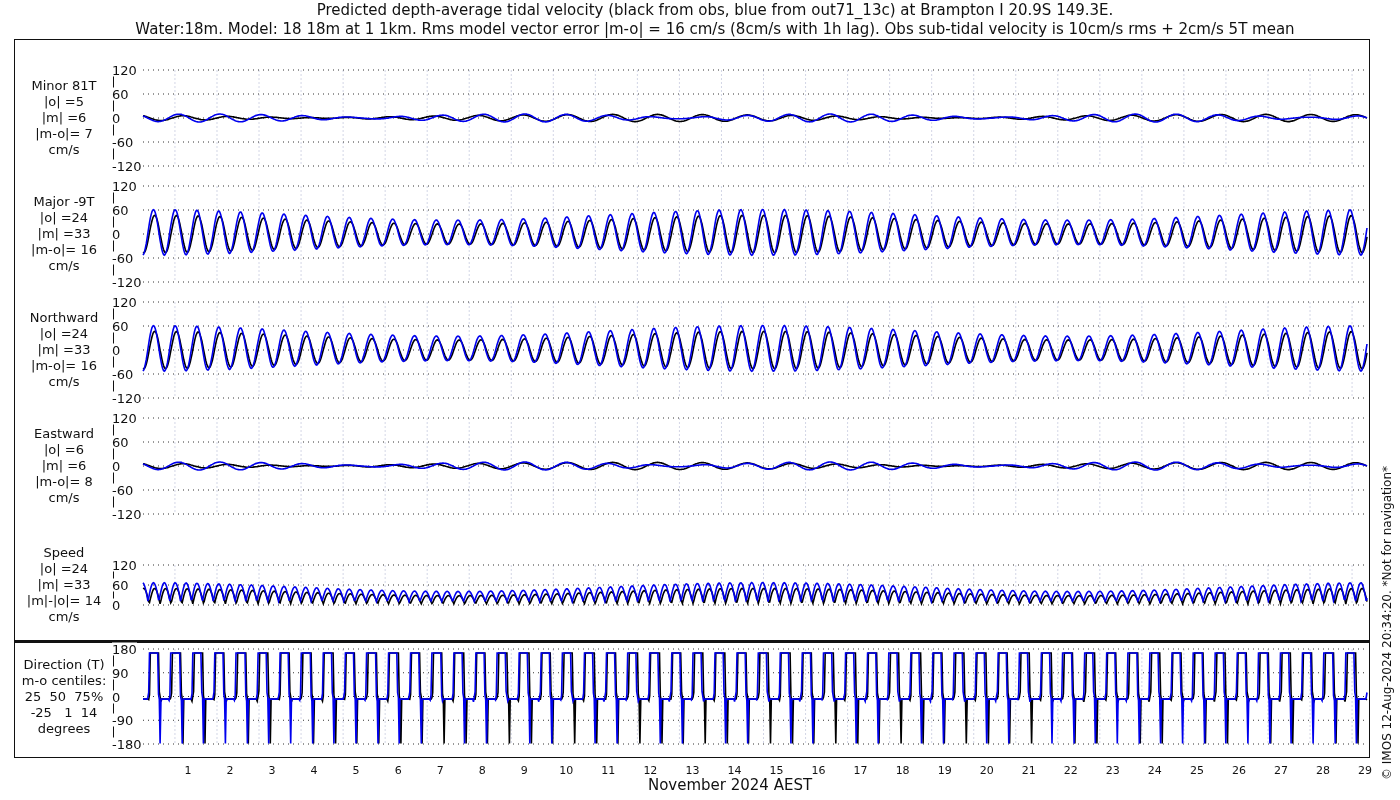 Image resolution: width=1400 pixels, height=800 pixels. Describe the element at coordinates (64, 102) in the screenshot. I see `panel-label: |o| =5` at that location.